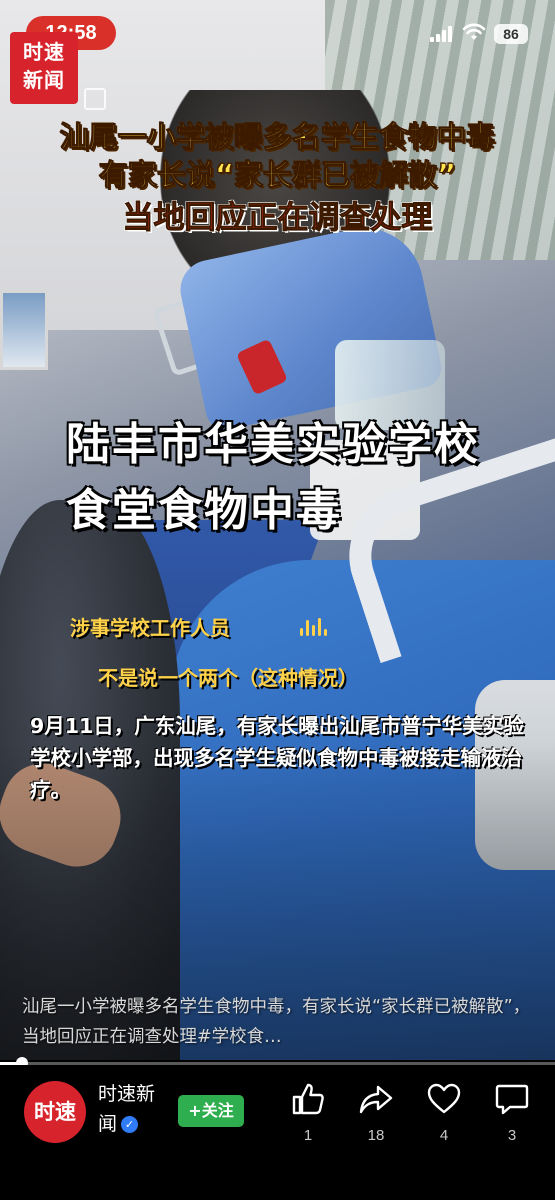  What do you see at coordinates (133, 1109) in the screenshot?
I see `channel-name-block: 时速新闻 ✓` at bounding box center [133, 1109].